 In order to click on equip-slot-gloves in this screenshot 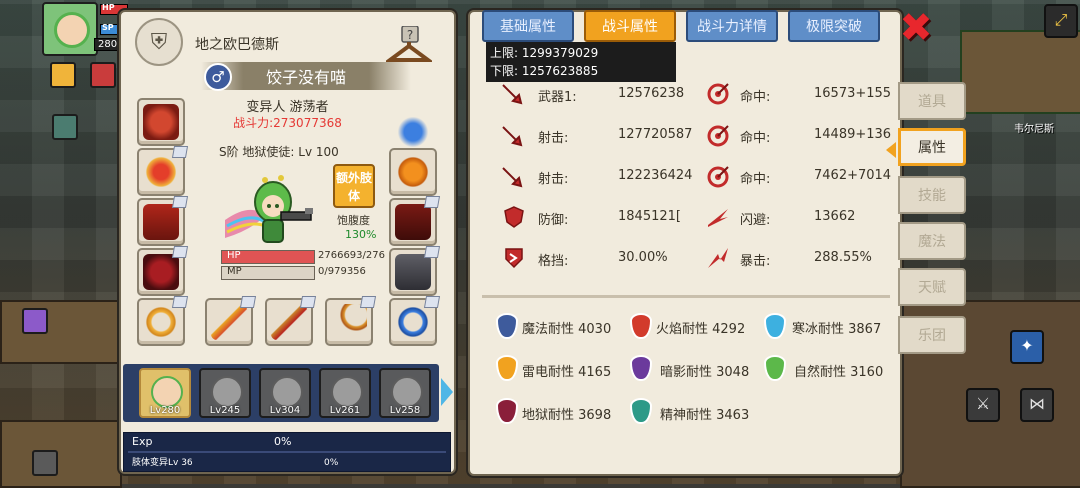, I will do `click(163, 271)`.